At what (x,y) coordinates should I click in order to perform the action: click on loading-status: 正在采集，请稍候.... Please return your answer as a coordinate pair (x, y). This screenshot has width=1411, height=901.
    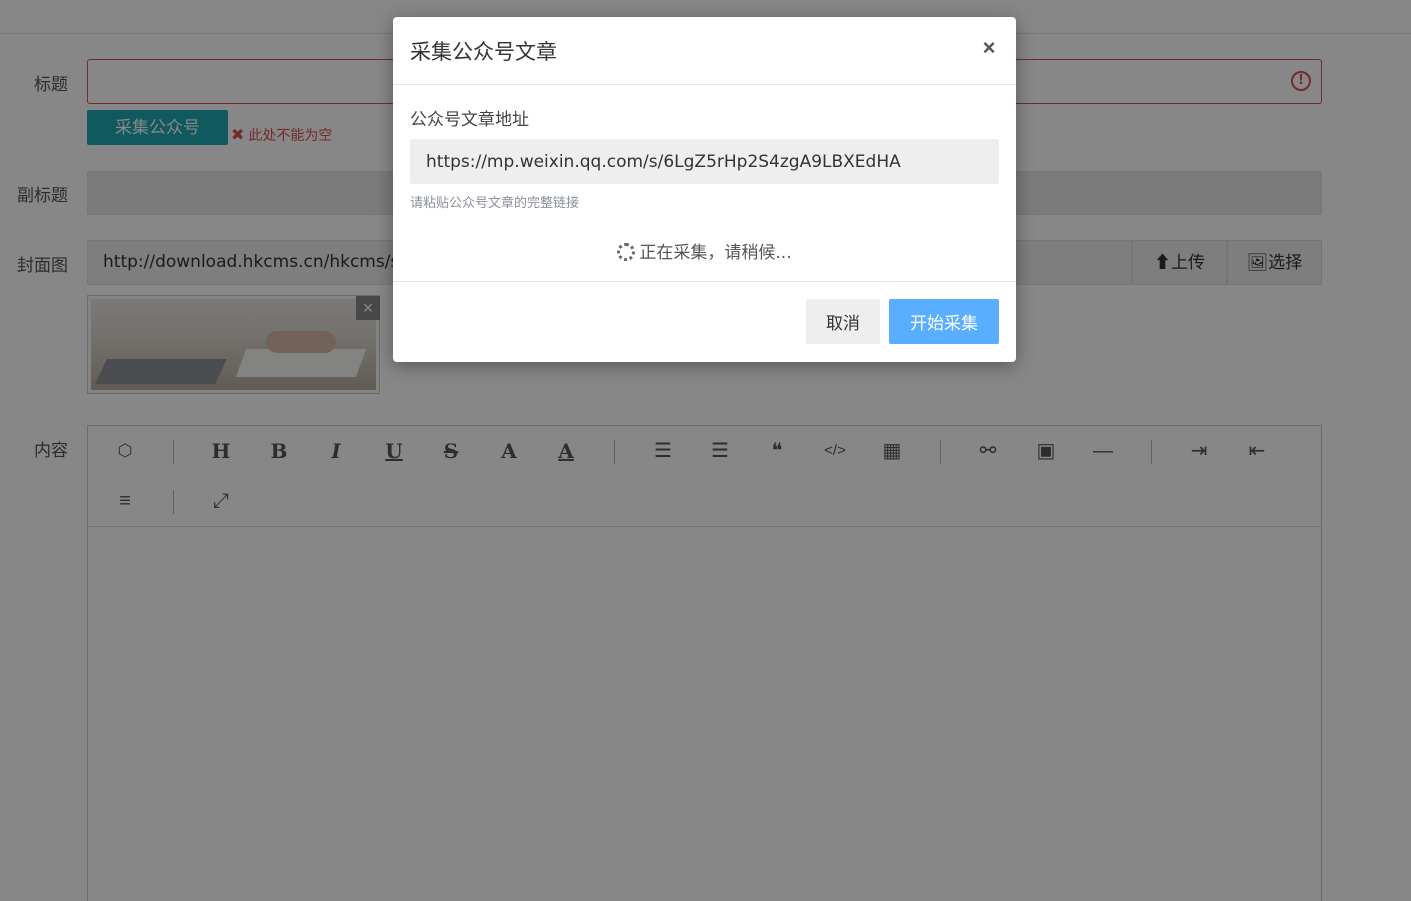
    Looking at the image, I should click on (704, 250).